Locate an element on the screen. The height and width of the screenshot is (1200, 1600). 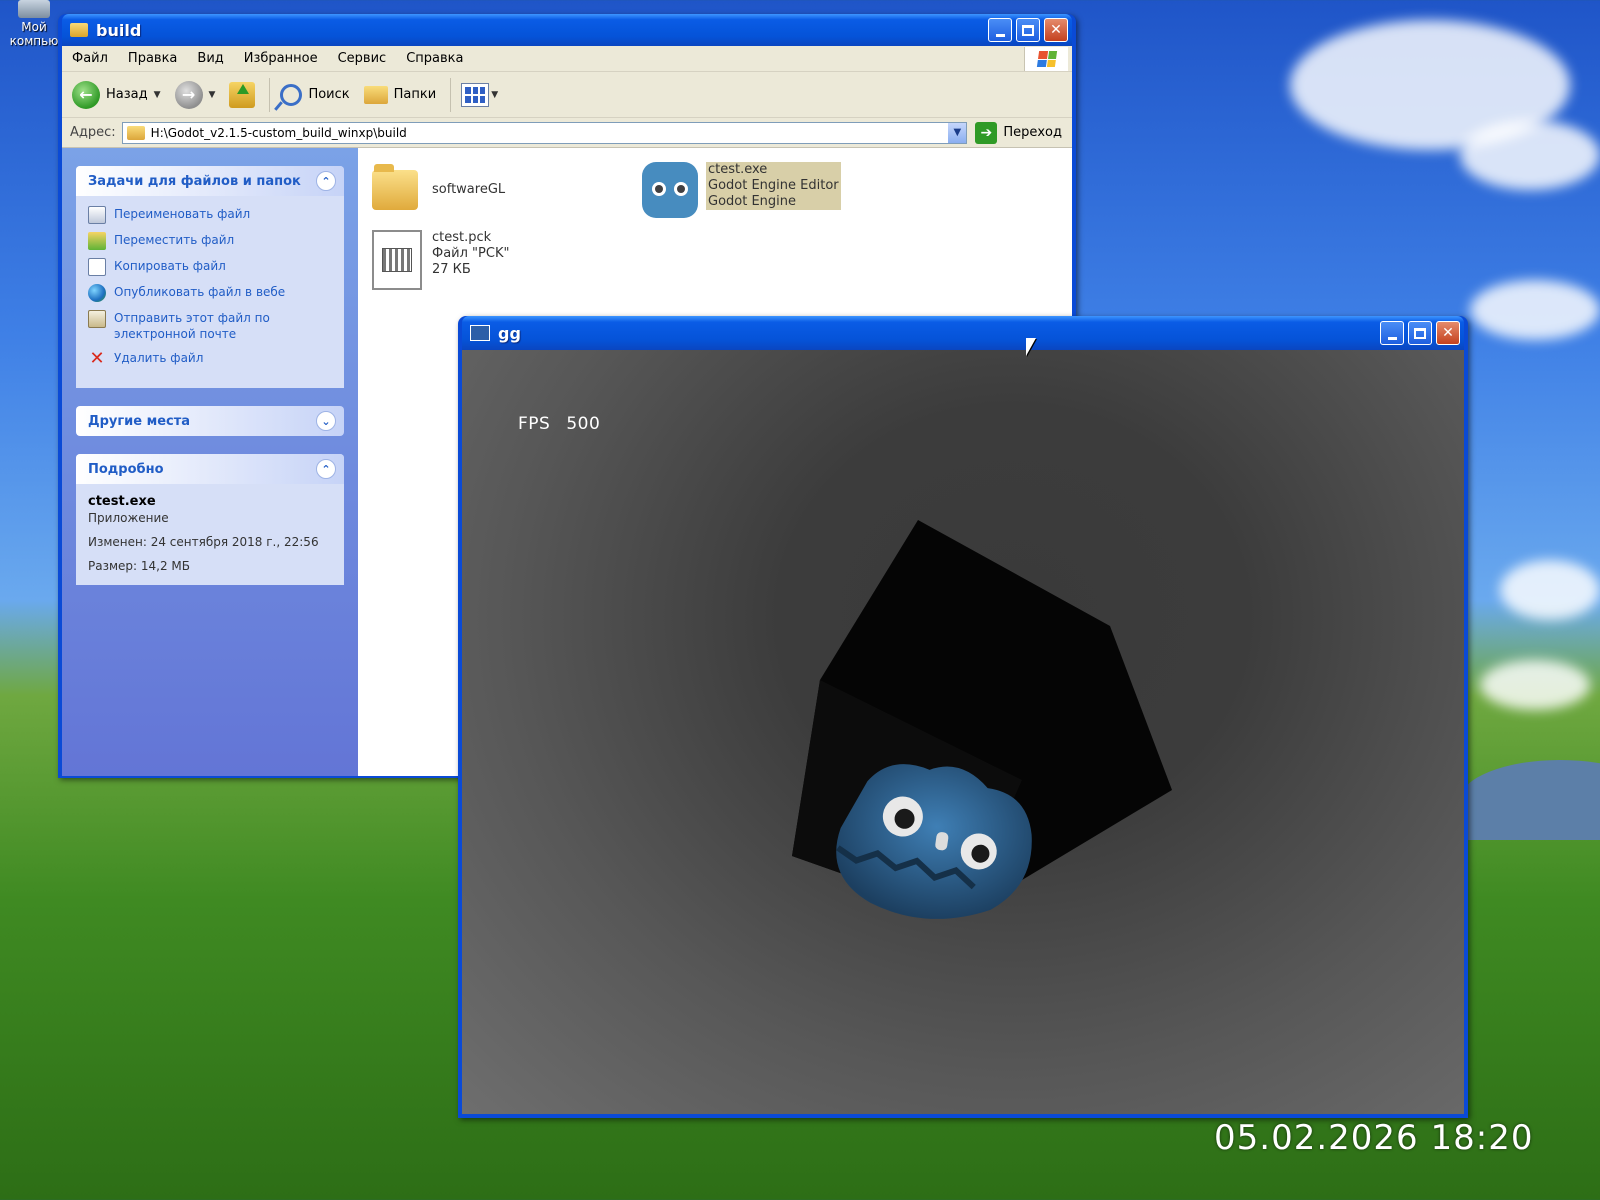
rename-icon is located at coordinates (97, 215).